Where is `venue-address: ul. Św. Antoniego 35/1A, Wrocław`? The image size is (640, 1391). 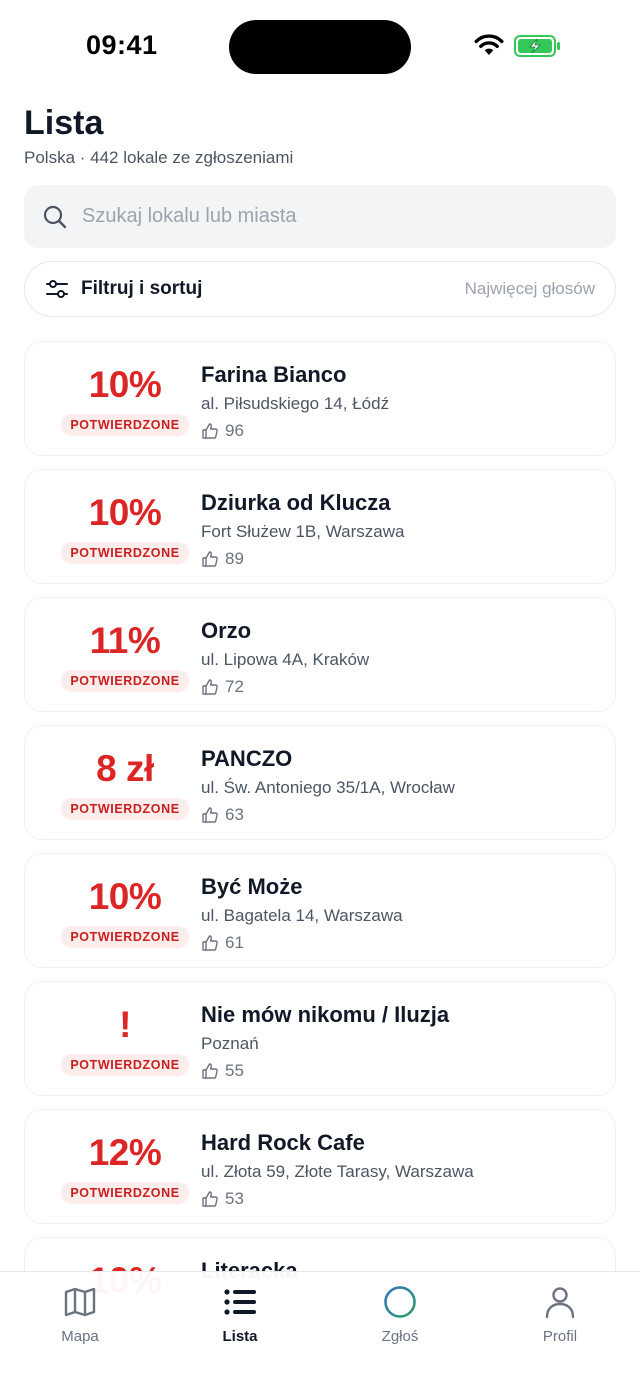
venue-address: ul. Św. Antoniego 35/1A, Wrocław is located at coordinates (328, 787).